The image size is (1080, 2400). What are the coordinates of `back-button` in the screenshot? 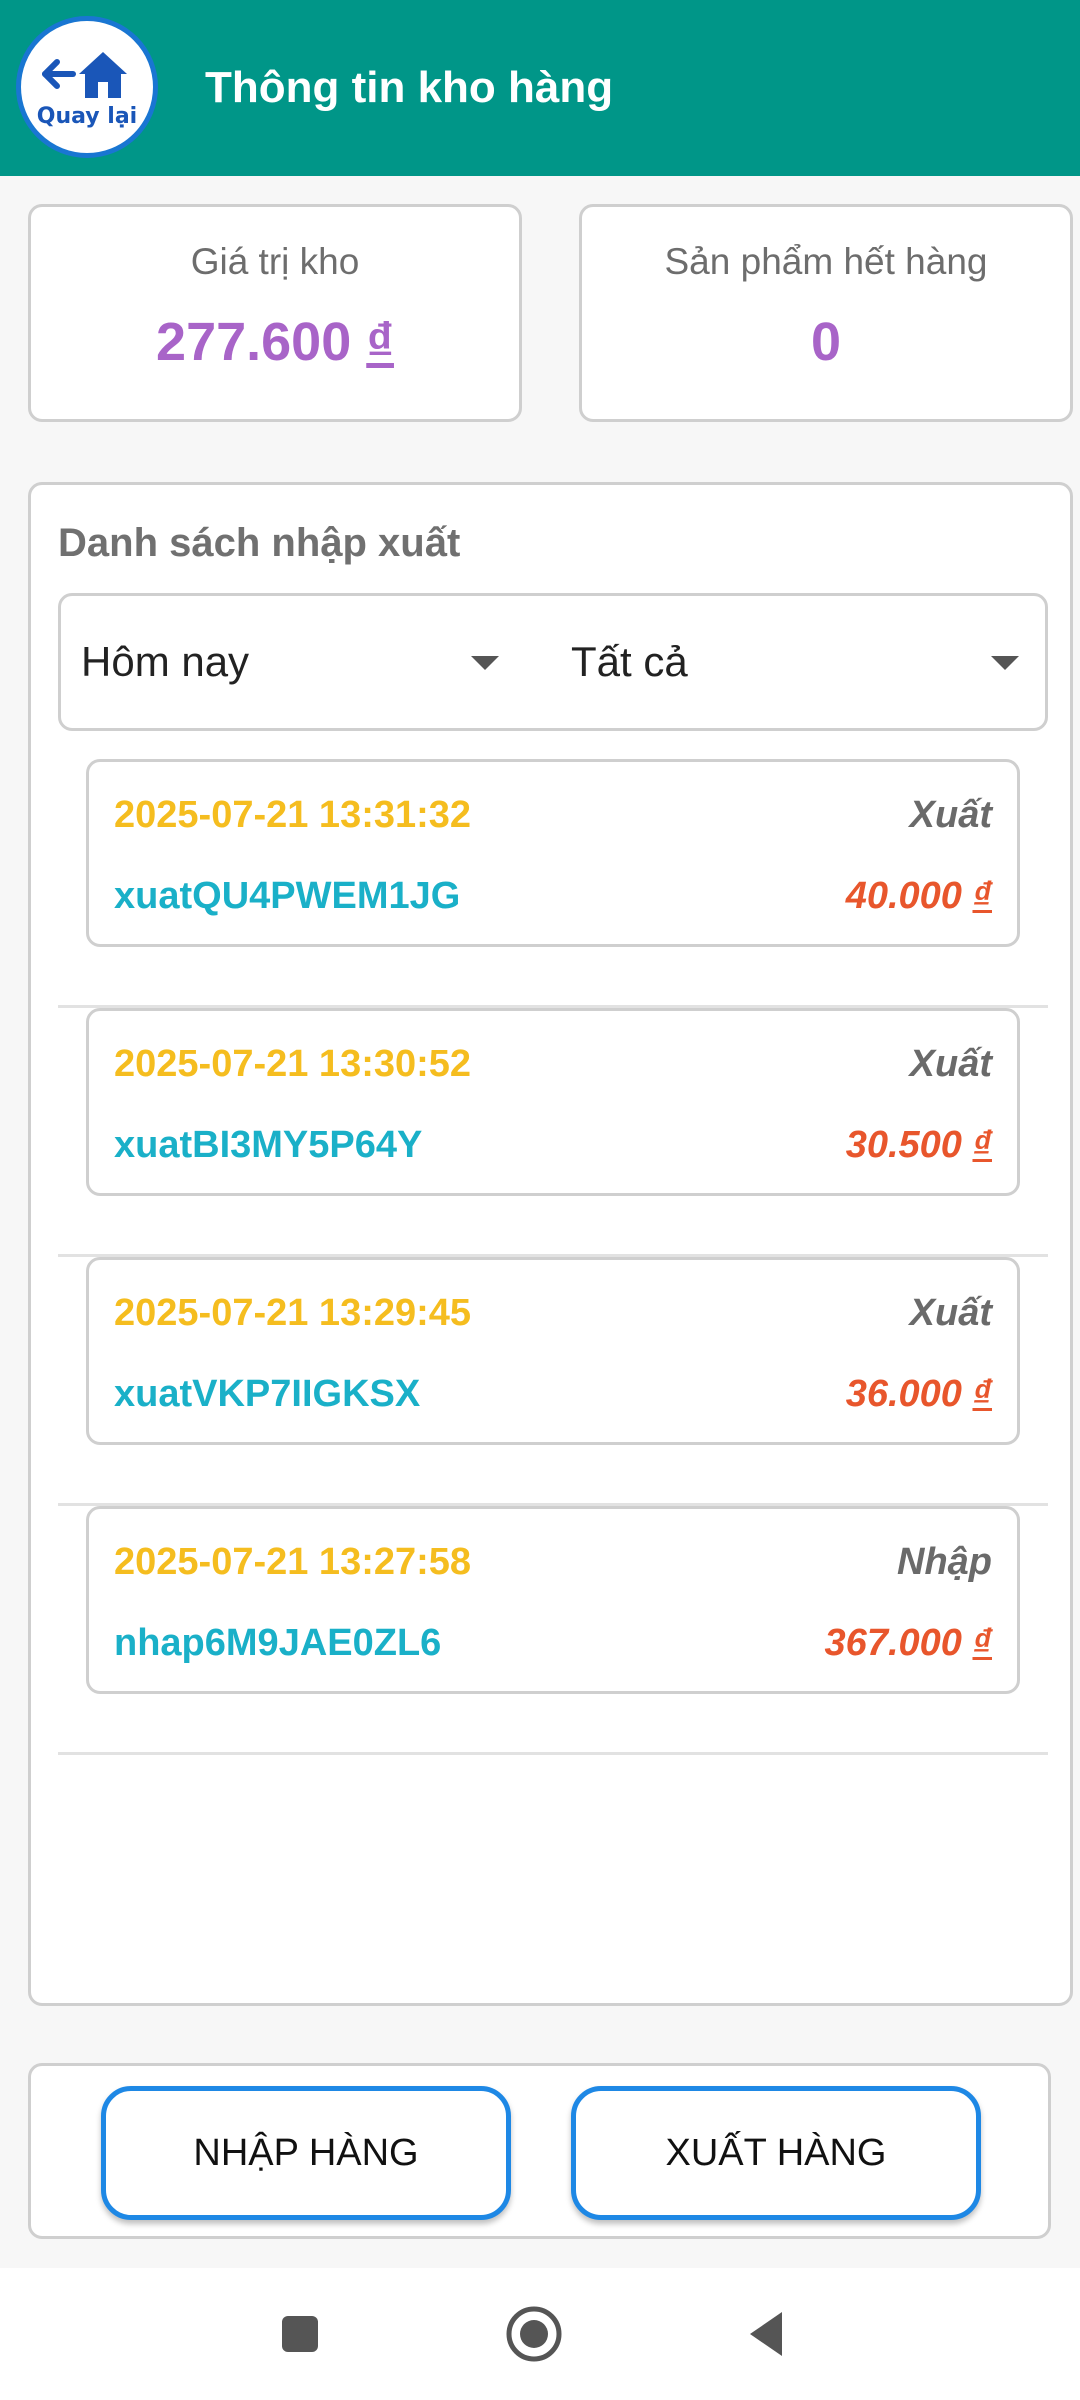 It's located at (768, 2334).